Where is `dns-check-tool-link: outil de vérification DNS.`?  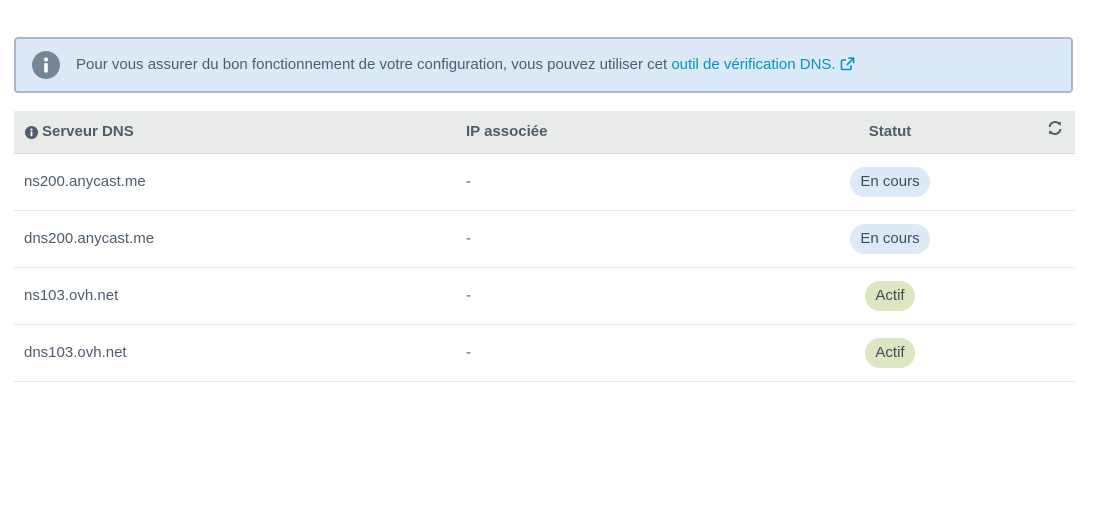 dns-check-tool-link: outil de vérification DNS. is located at coordinates (762, 64).